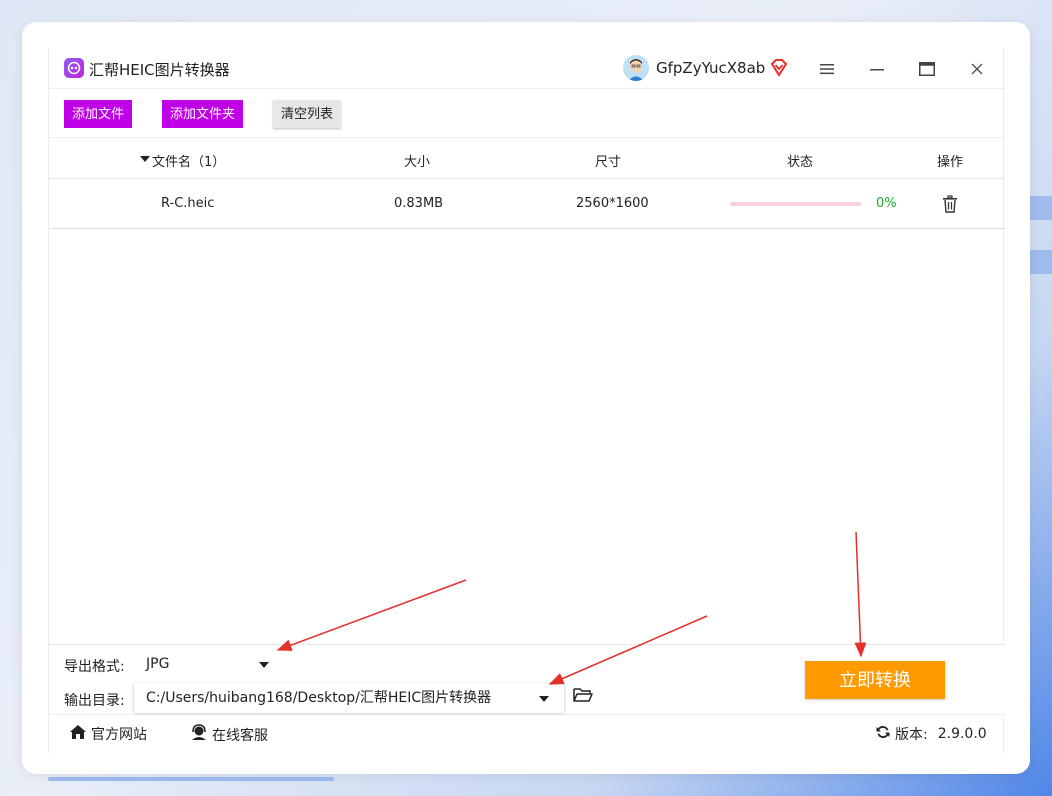 The image size is (1052, 796). What do you see at coordinates (962, 734) in the screenshot?
I see `version-value: 2.9.0.0` at bounding box center [962, 734].